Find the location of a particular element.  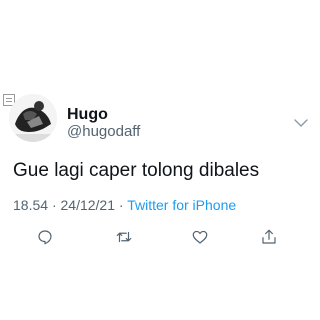

tweet-text: Gue lagi caper tolong dibales is located at coordinates (136, 170).